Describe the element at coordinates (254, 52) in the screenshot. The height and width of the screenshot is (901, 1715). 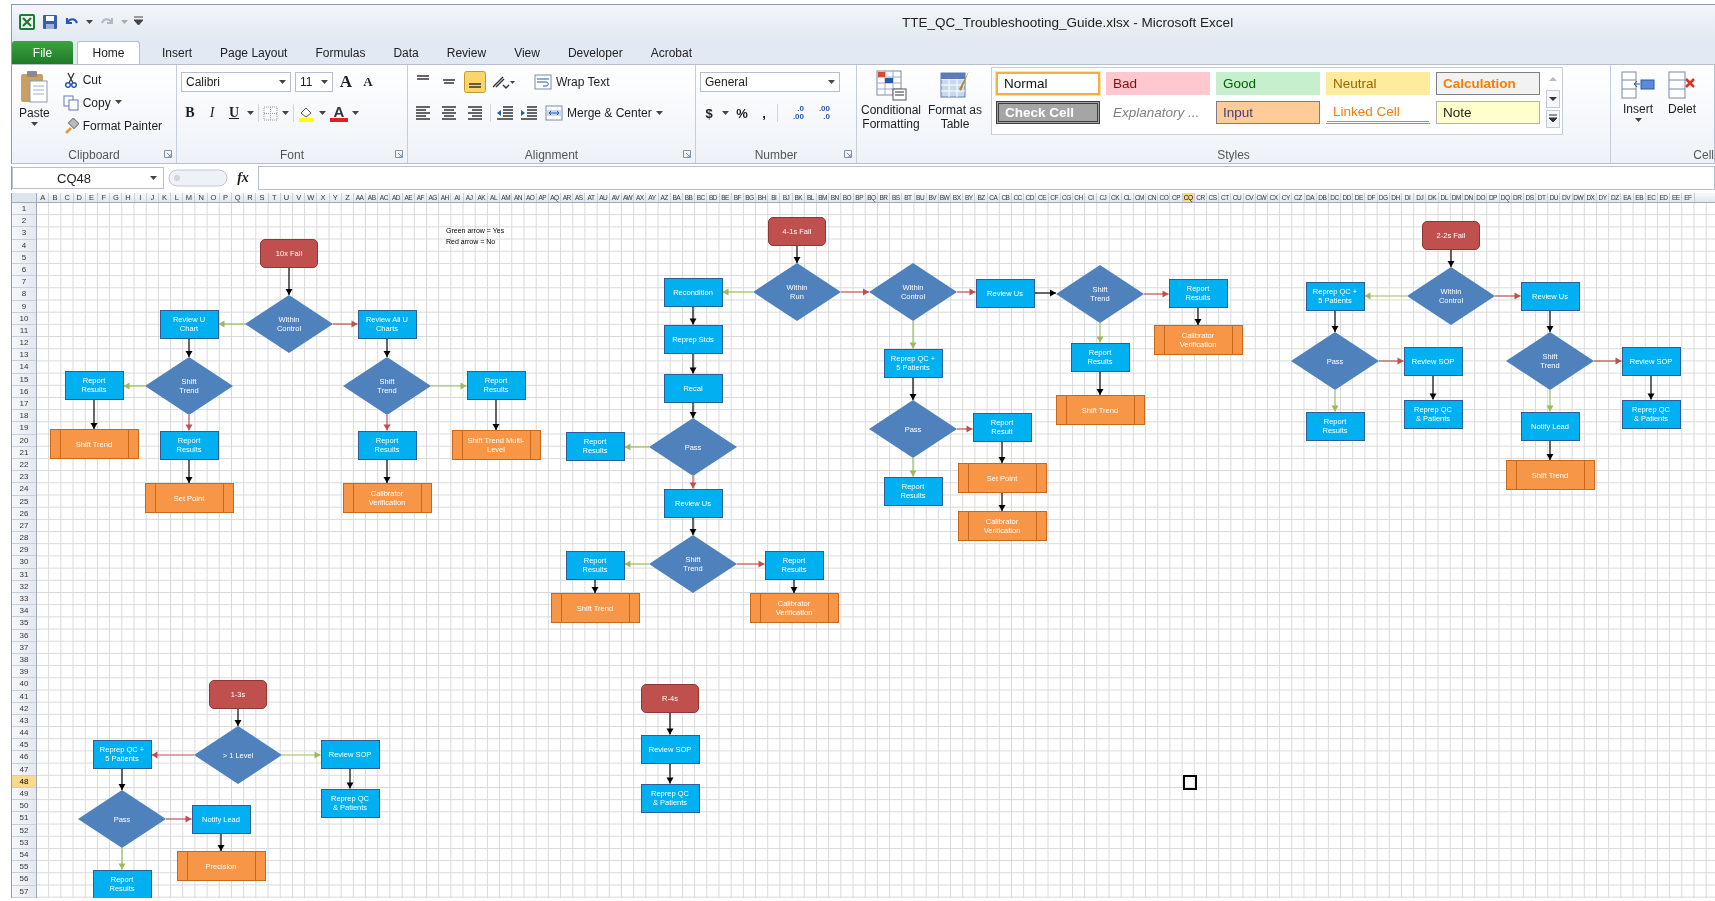
I see `ribbon-tab: Page Layout` at that location.